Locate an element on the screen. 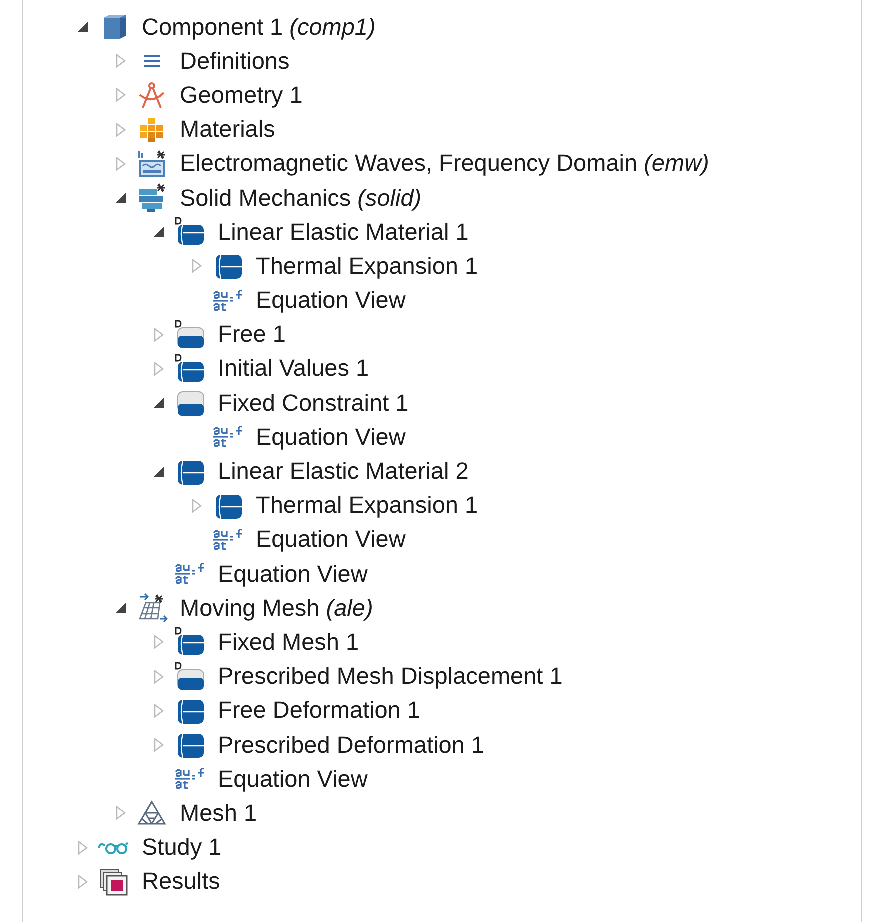  tree-item: Study 1 is located at coordinates (182, 848).